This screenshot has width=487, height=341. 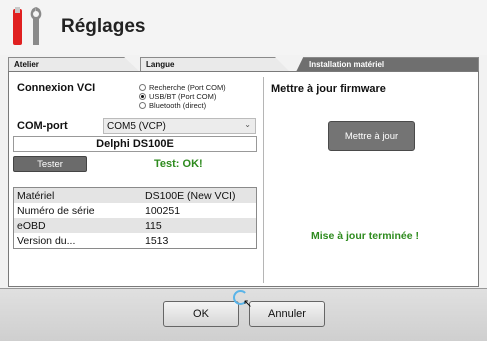 I want to click on update-firmware-button: Mettre à jour, so click(x=371, y=136).